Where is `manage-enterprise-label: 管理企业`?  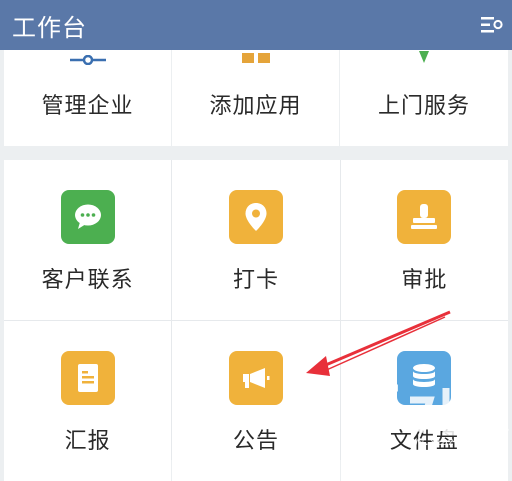
manage-enterprise-label: 管理企业 is located at coordinates (87, 106).